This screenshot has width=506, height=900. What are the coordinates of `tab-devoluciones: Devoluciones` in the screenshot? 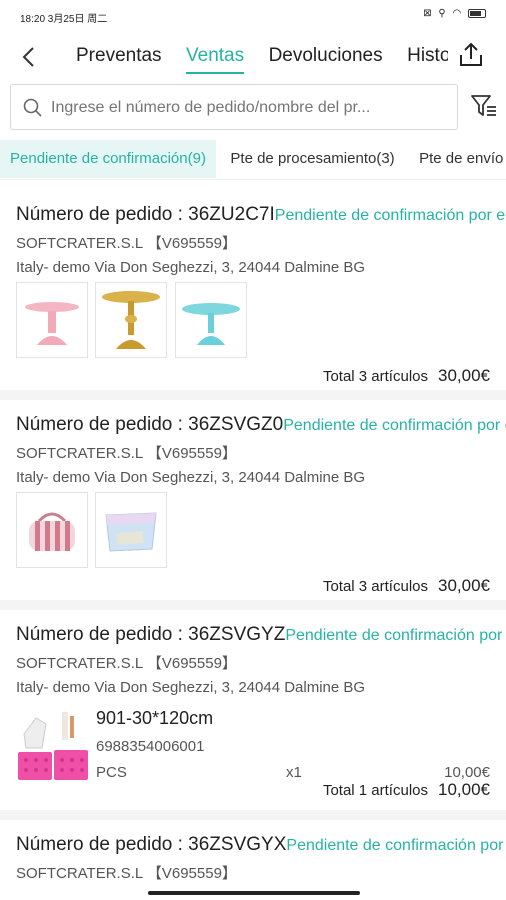 It's located at (326, 60).